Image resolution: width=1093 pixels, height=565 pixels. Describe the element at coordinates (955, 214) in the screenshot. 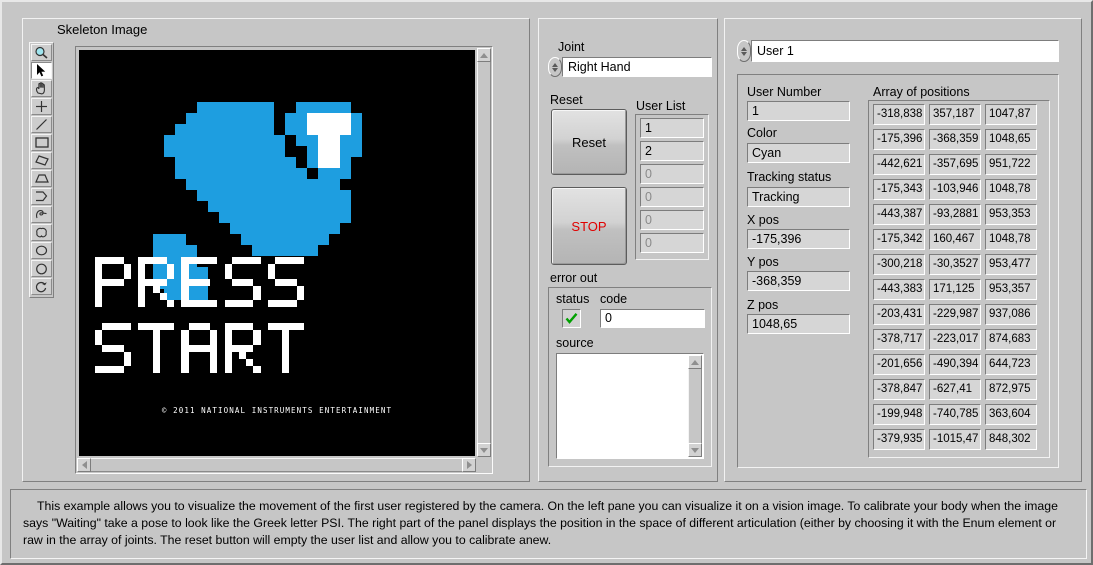

I see `position-cell: -93,2881` at that location.